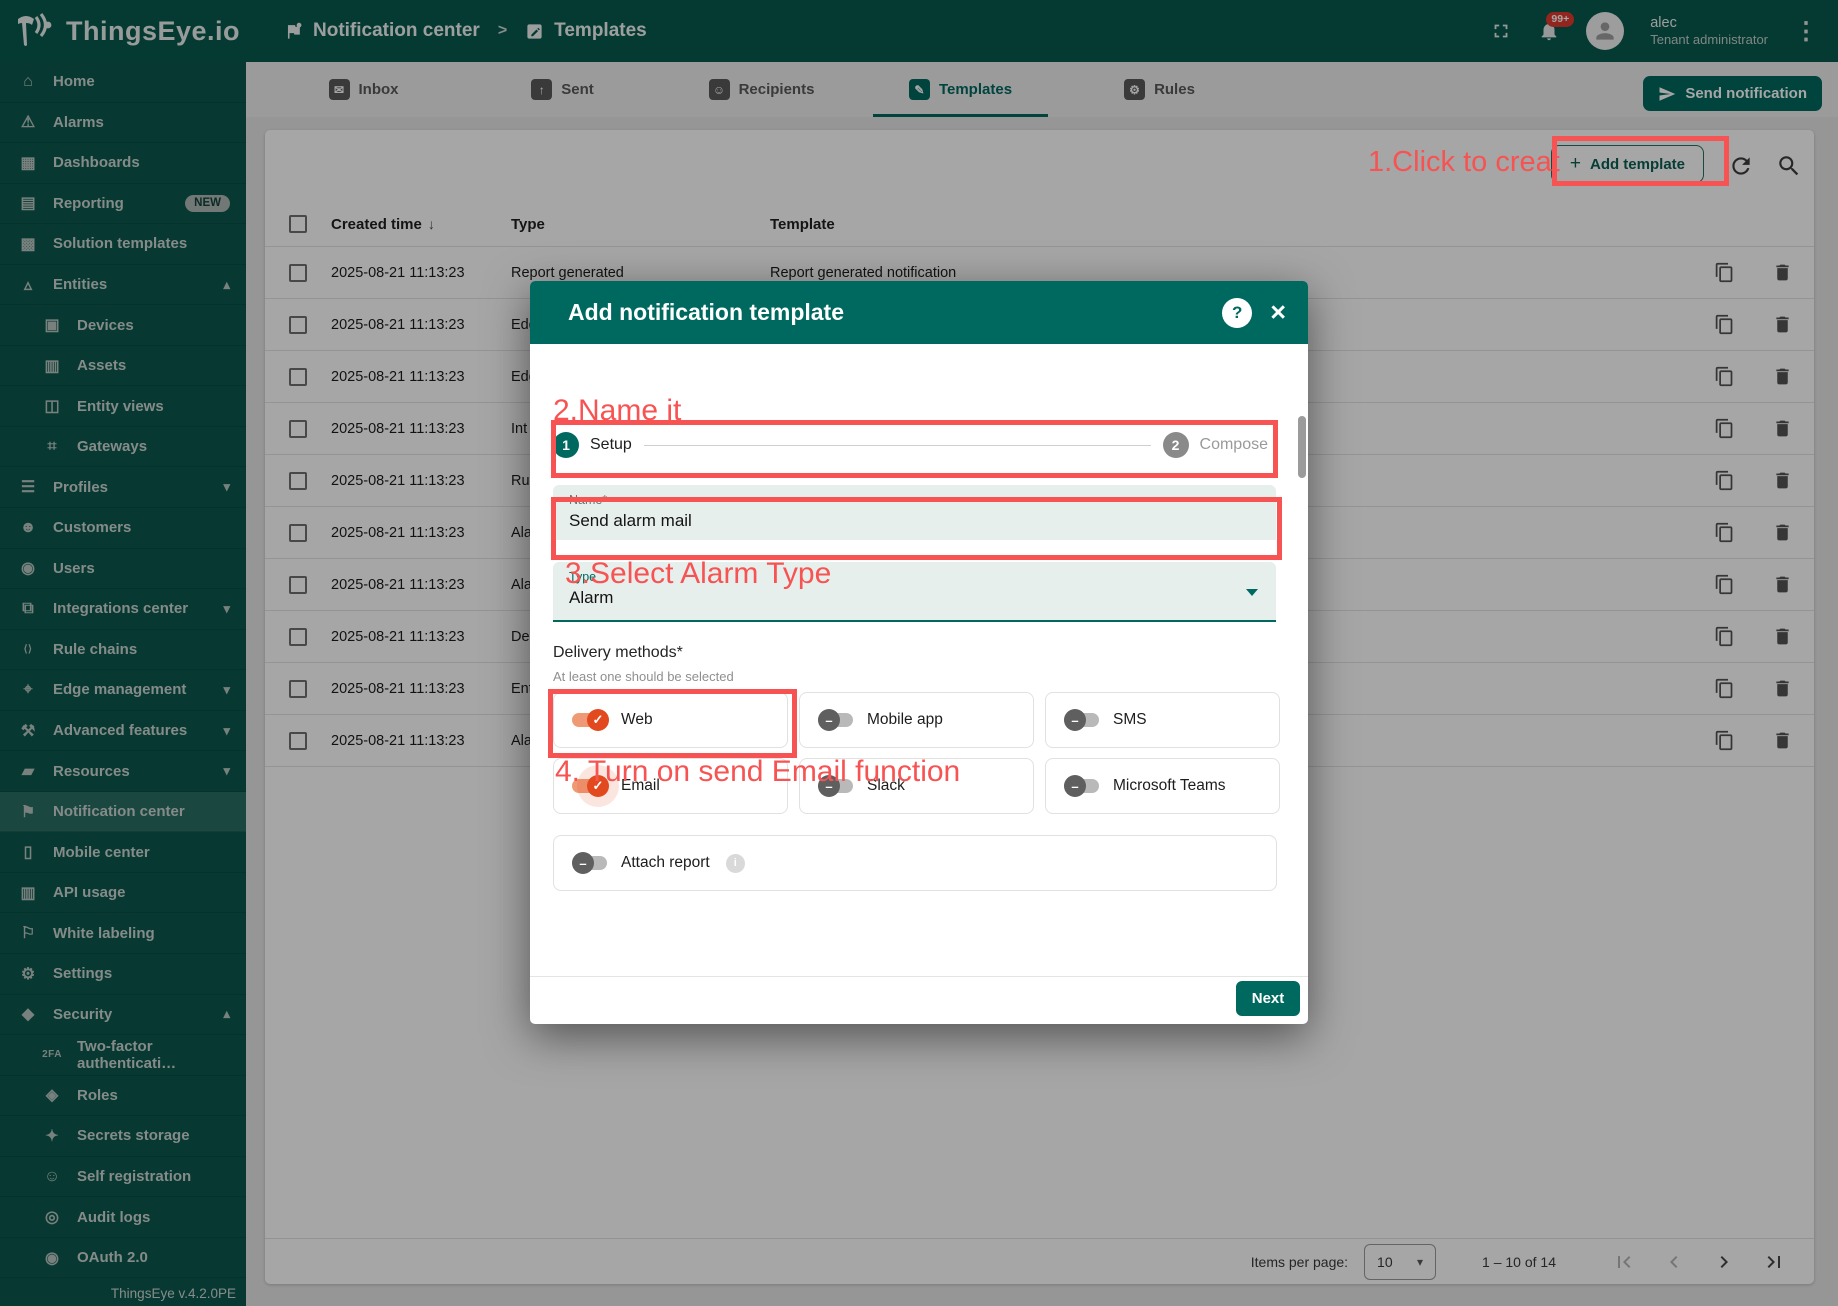 Image resolution: width=1838 pixels, height=1306 pixels. Describe the element at coordinates (914, 449) in the screenshot. I see `annotation-step2-rect` at that location.